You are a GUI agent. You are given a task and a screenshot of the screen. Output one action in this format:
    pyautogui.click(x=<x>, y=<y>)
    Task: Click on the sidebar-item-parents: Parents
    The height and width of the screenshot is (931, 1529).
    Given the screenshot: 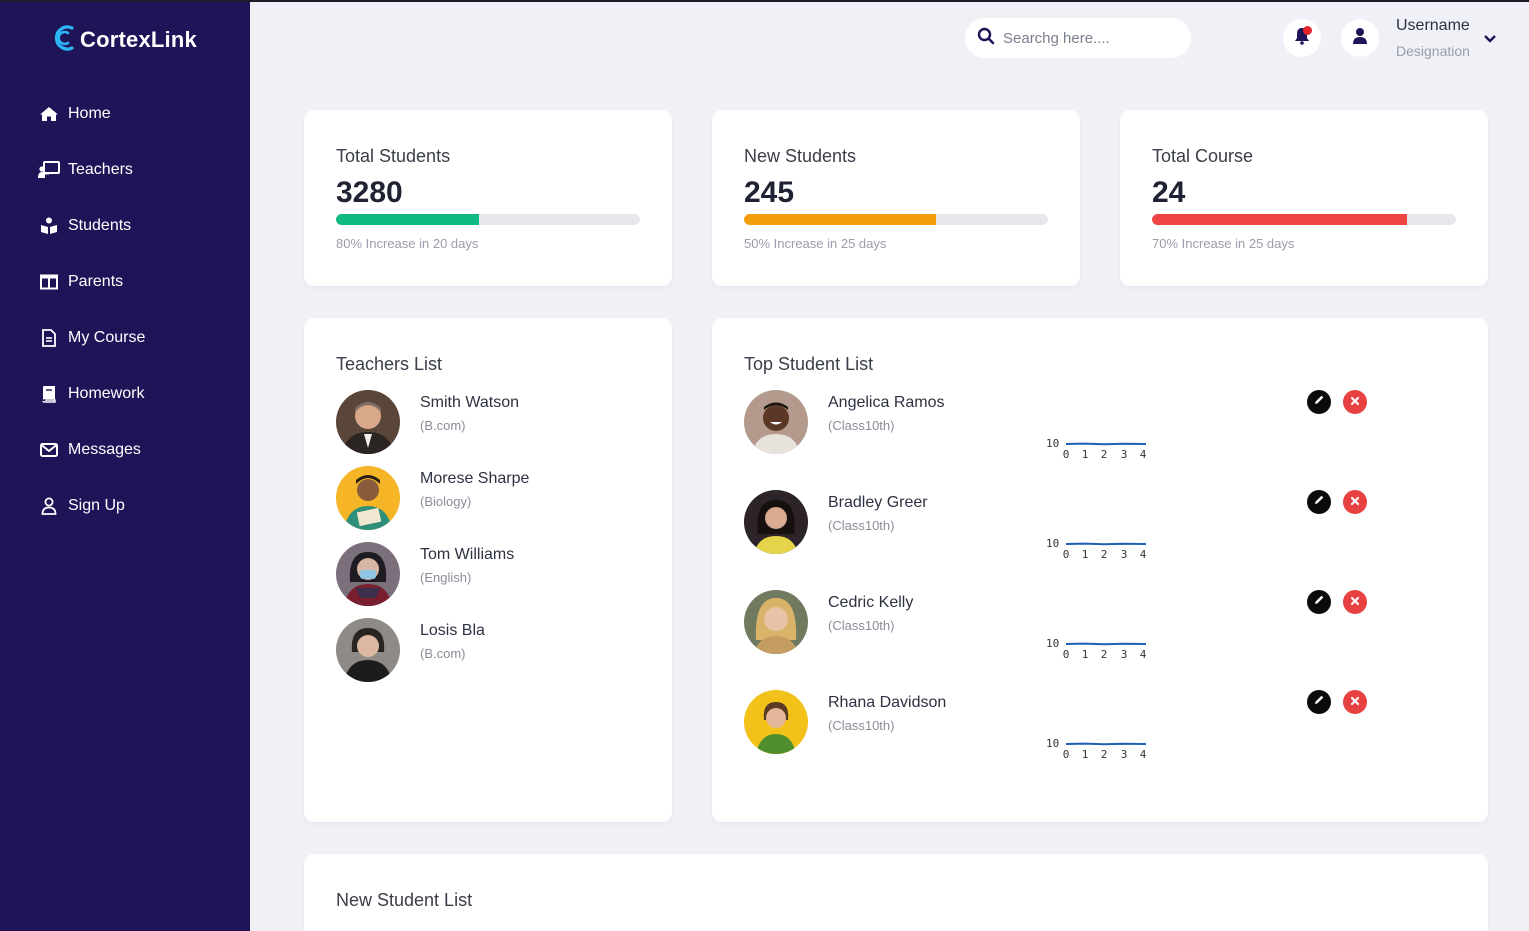 What is the action you would take?
    pyautogui.click(x=91, y=282)
    